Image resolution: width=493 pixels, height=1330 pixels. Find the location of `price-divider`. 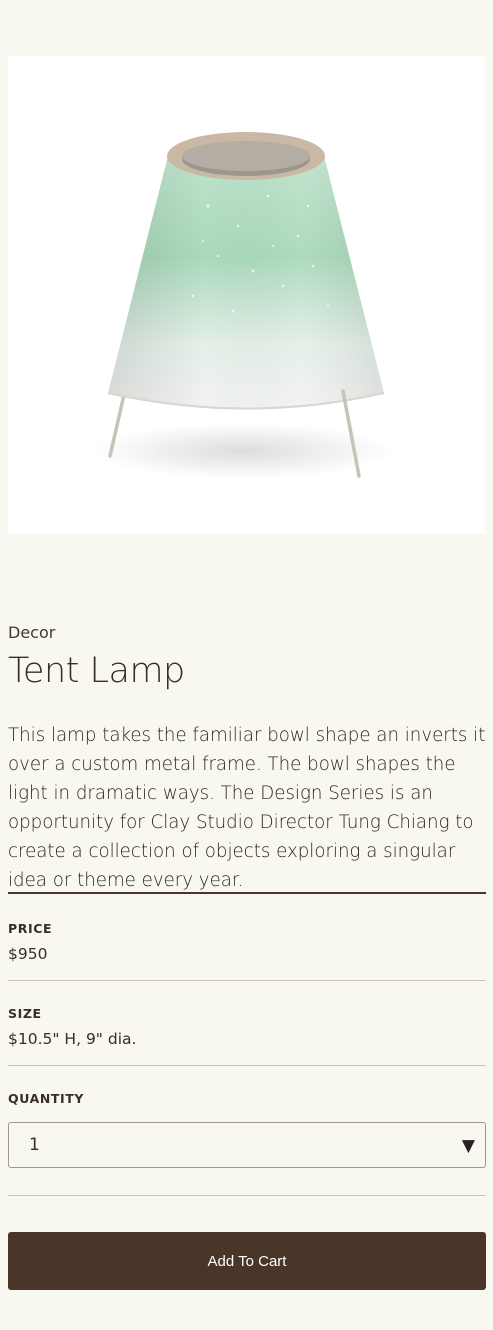

price-divider is located at coordinates (247, 980).